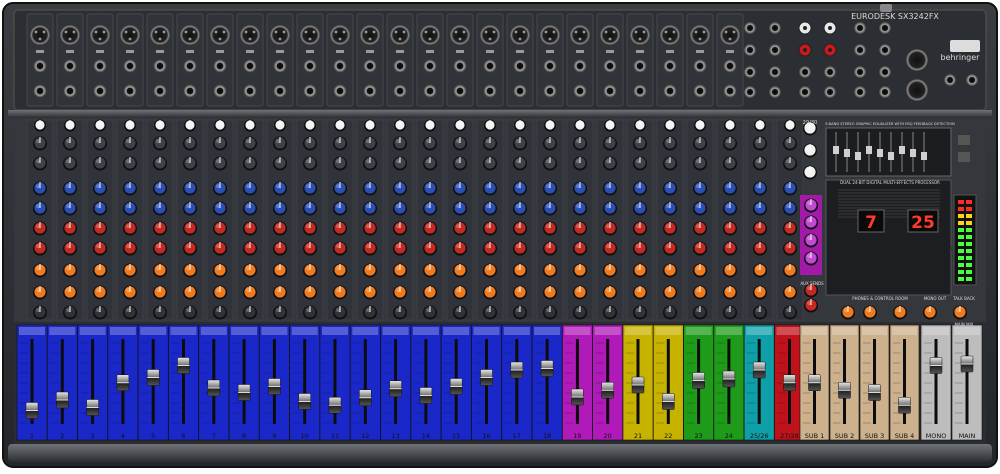 The height and width of the screenshot is (474, 1000). What do you see at coordinates (917, 90) in the screenshot?
I see `main-out-xlr-right` at bounding box center [917, 90].